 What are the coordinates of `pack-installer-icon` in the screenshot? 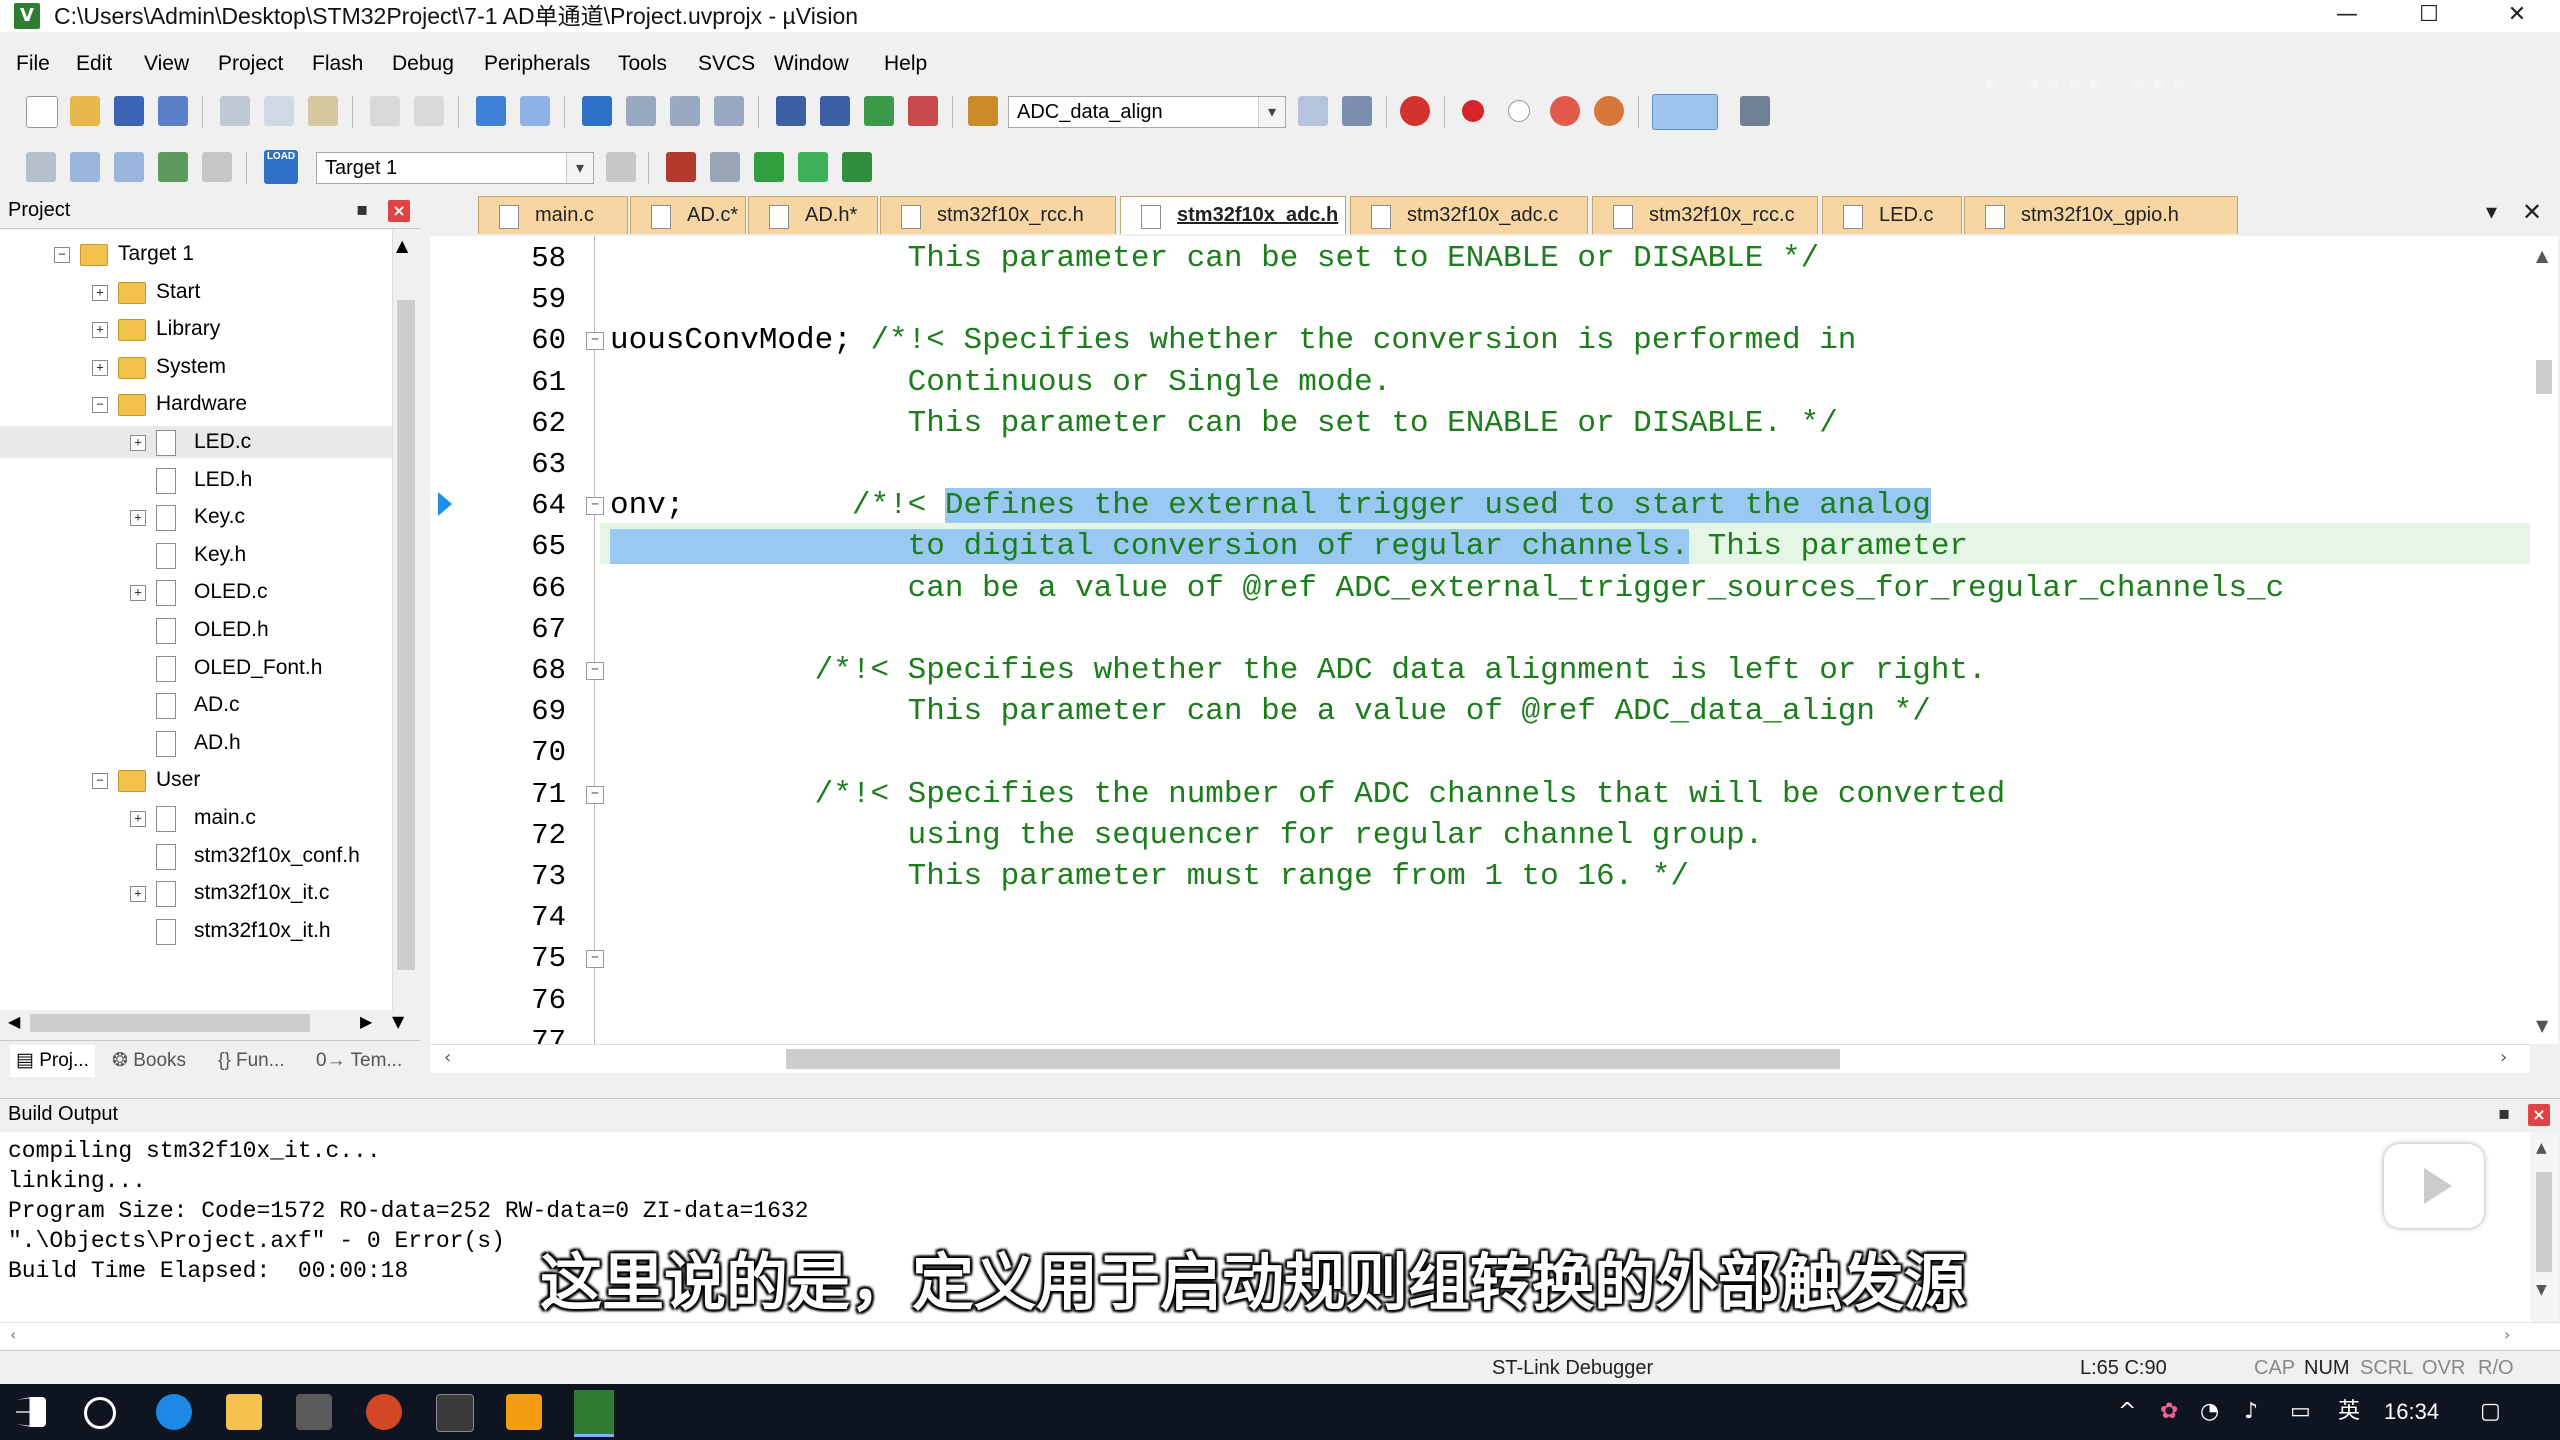 It's located at (813, 167).